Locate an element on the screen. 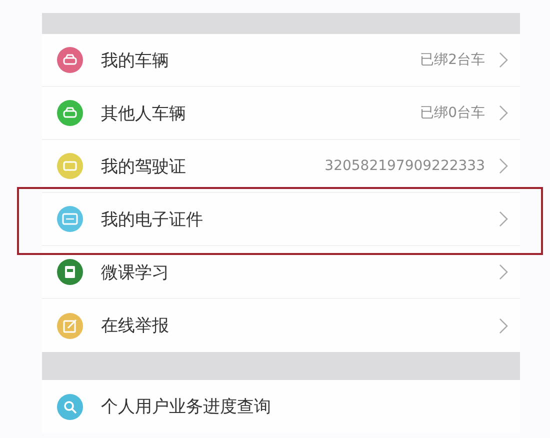 The width and height of the screenshot is (550, 438). menu-item: 其他人车辆 已绑0台车 is located at coordinates (281, 113).